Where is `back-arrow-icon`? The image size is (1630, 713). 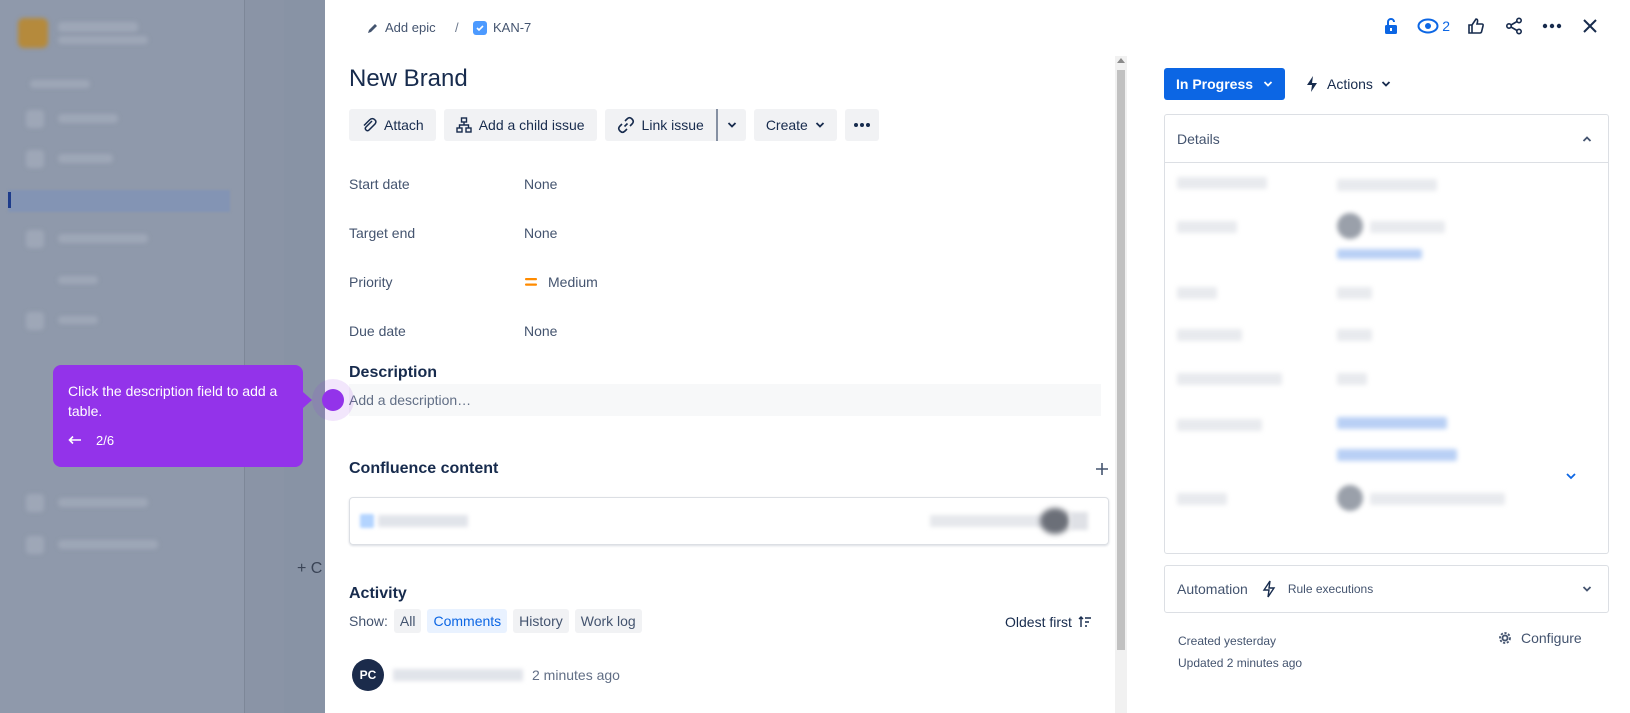 back-arrow-icon is located at coordinates (75, 440).